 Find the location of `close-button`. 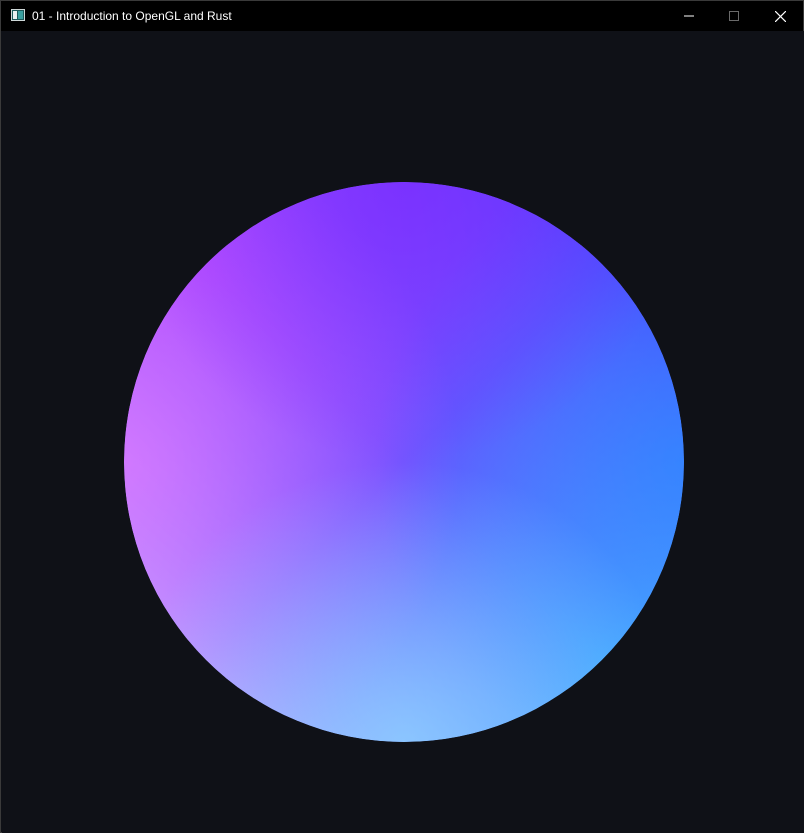

close-button is located at coordinates (780, 16).